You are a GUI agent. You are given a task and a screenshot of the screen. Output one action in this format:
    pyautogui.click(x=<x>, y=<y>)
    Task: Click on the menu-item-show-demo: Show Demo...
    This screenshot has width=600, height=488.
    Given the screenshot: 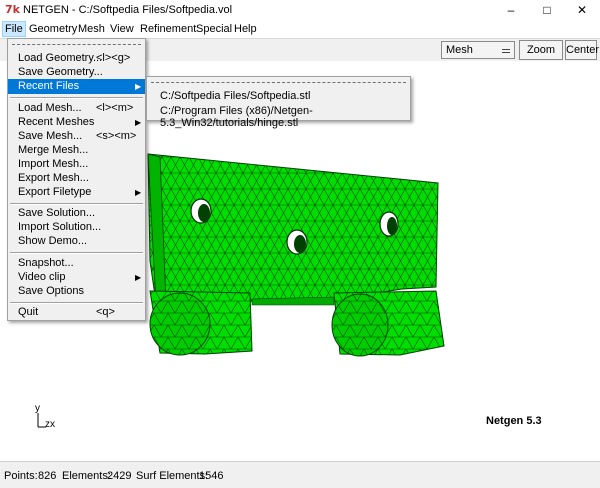 What is the action you would take?
    pyautogui.click(x=76, y=241)
    